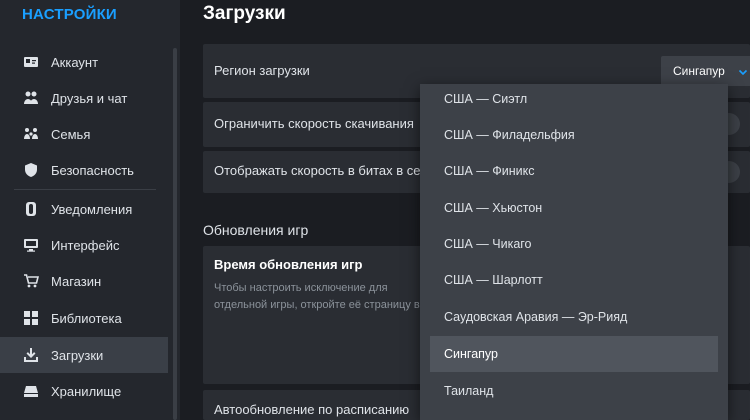  Describe the element at coordinates (574, 135) in the screenshot. I see `region-option: США — Филадельфия` at that location.